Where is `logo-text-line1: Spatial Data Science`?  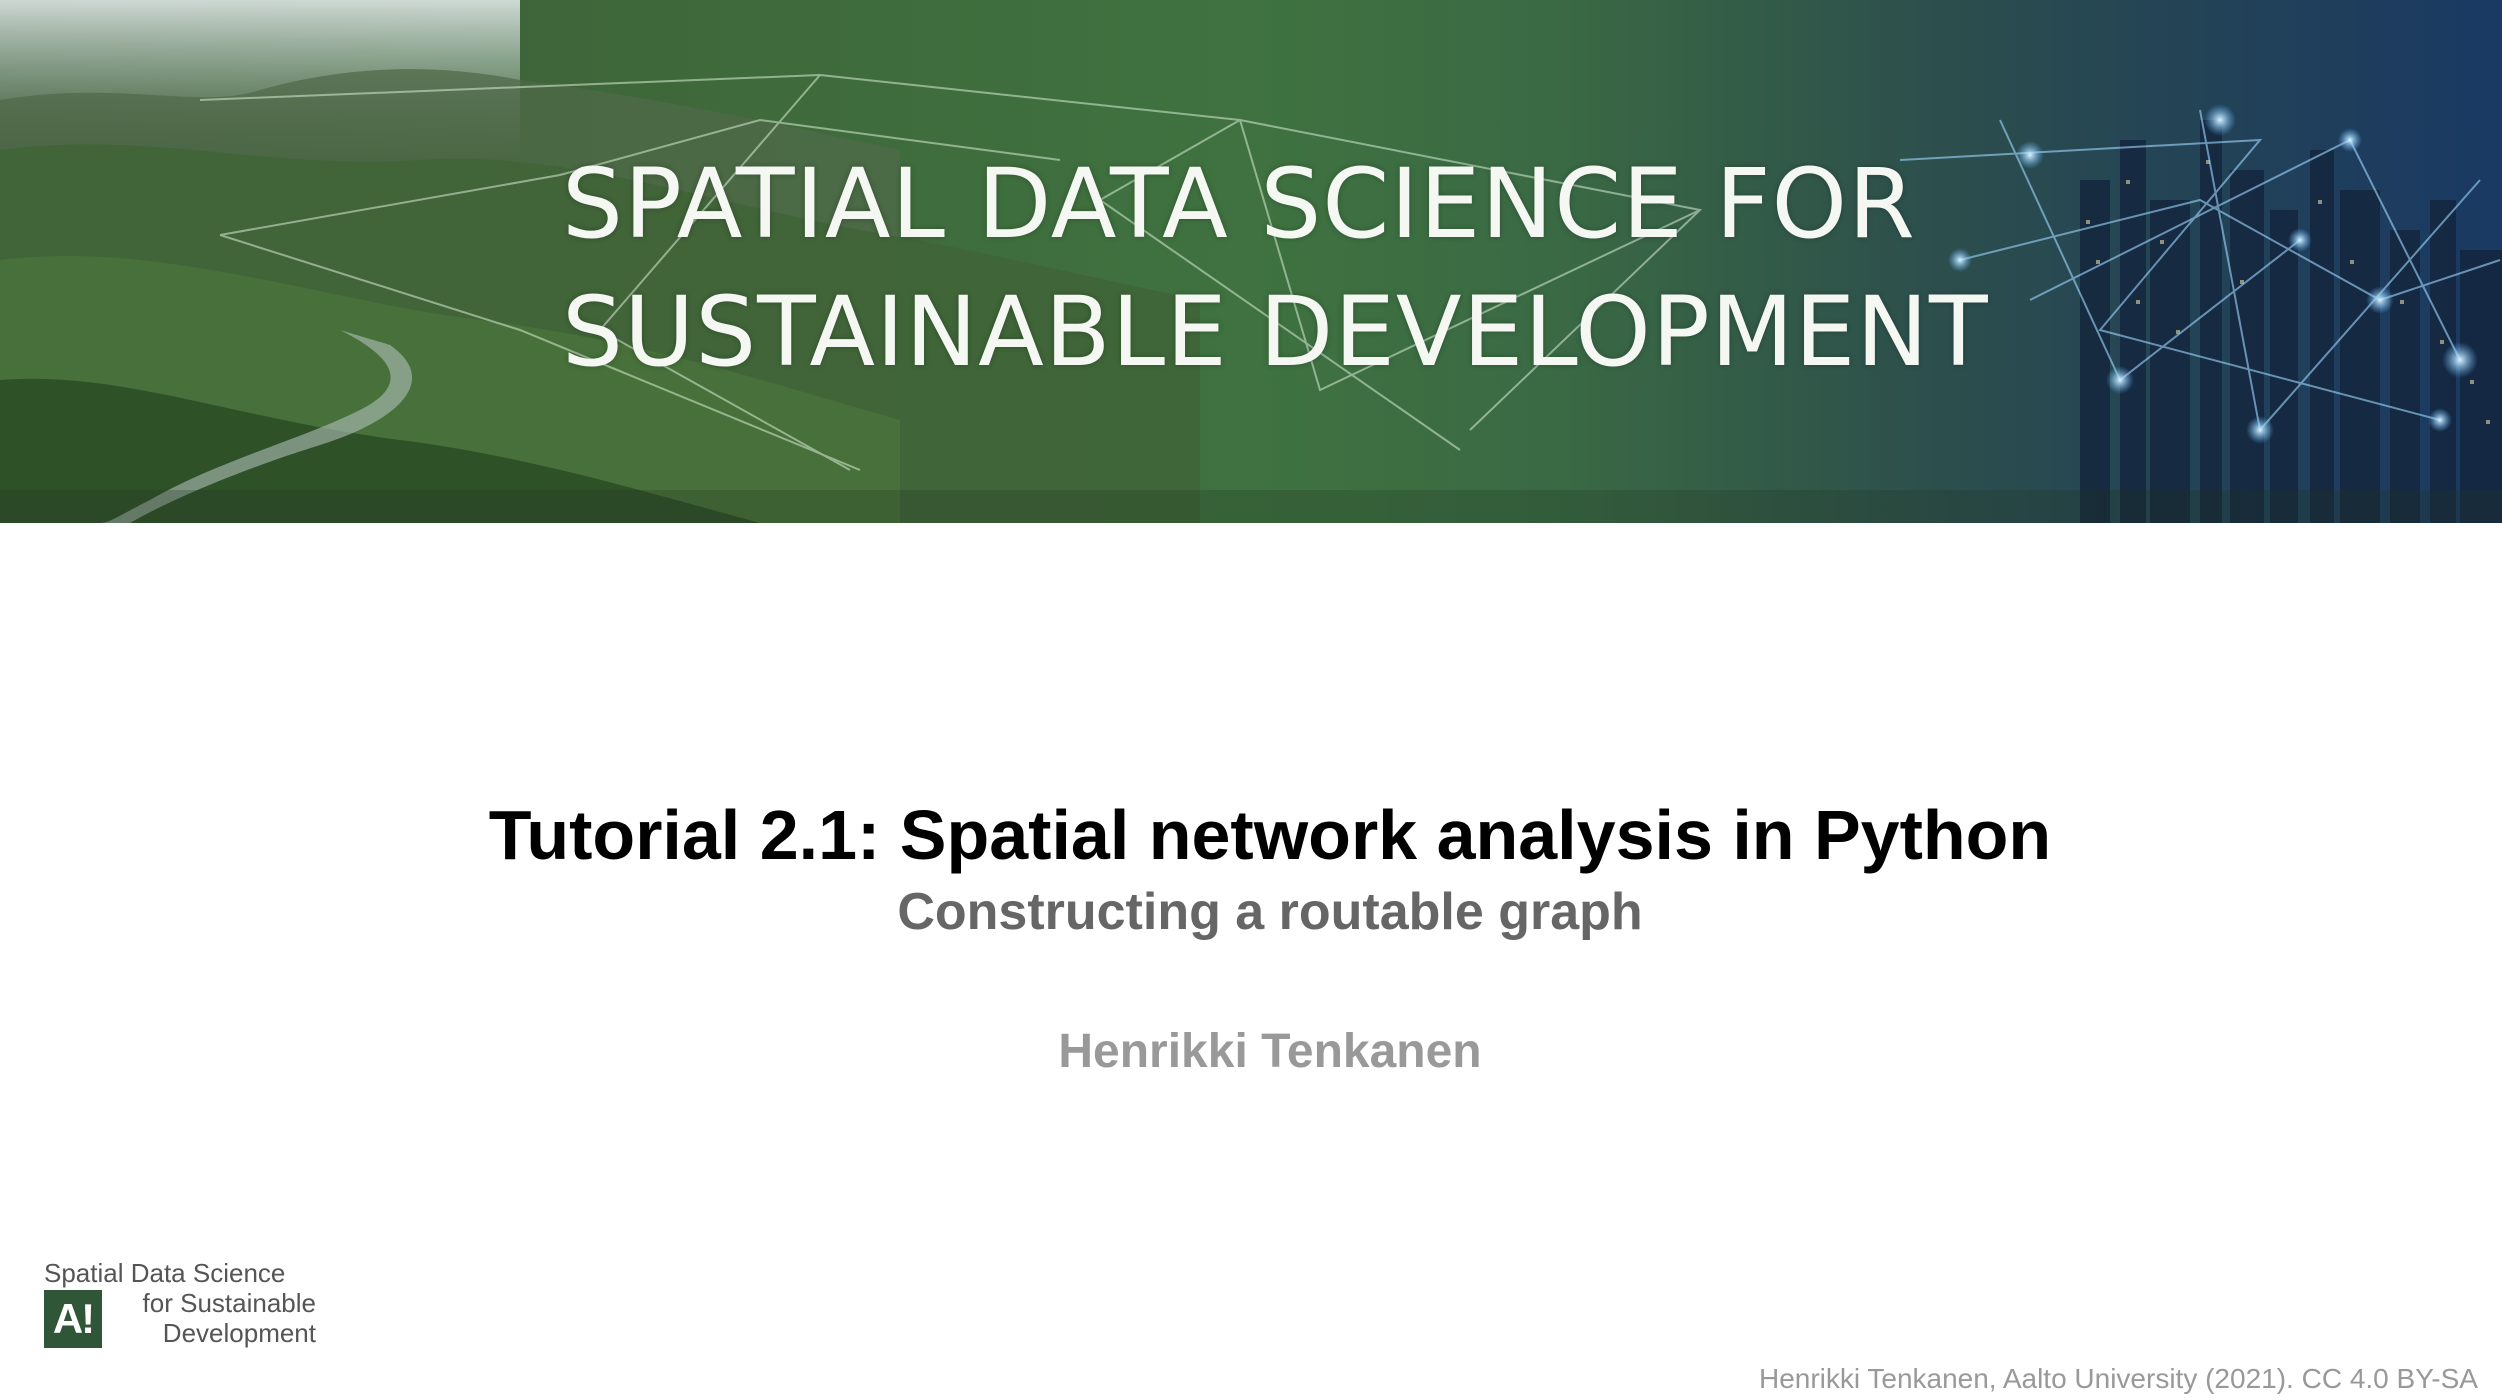 logo-text-line1: Spatial Data Science is located at coordinates (165, 1273).